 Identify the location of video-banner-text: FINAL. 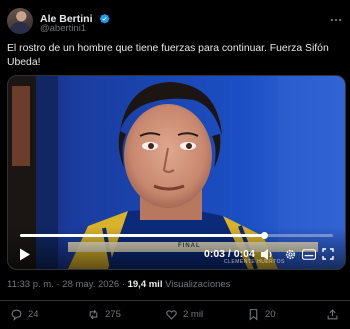
(189, 246).